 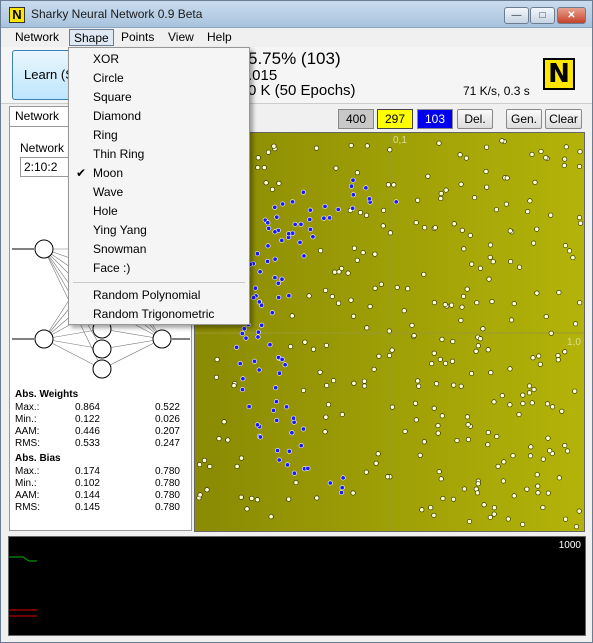 What do you see at coordinates (159, 295) in the screenshot?
I see `shape-option-random-polynomial: Random Polynomial` at bounding box center [159, 295].